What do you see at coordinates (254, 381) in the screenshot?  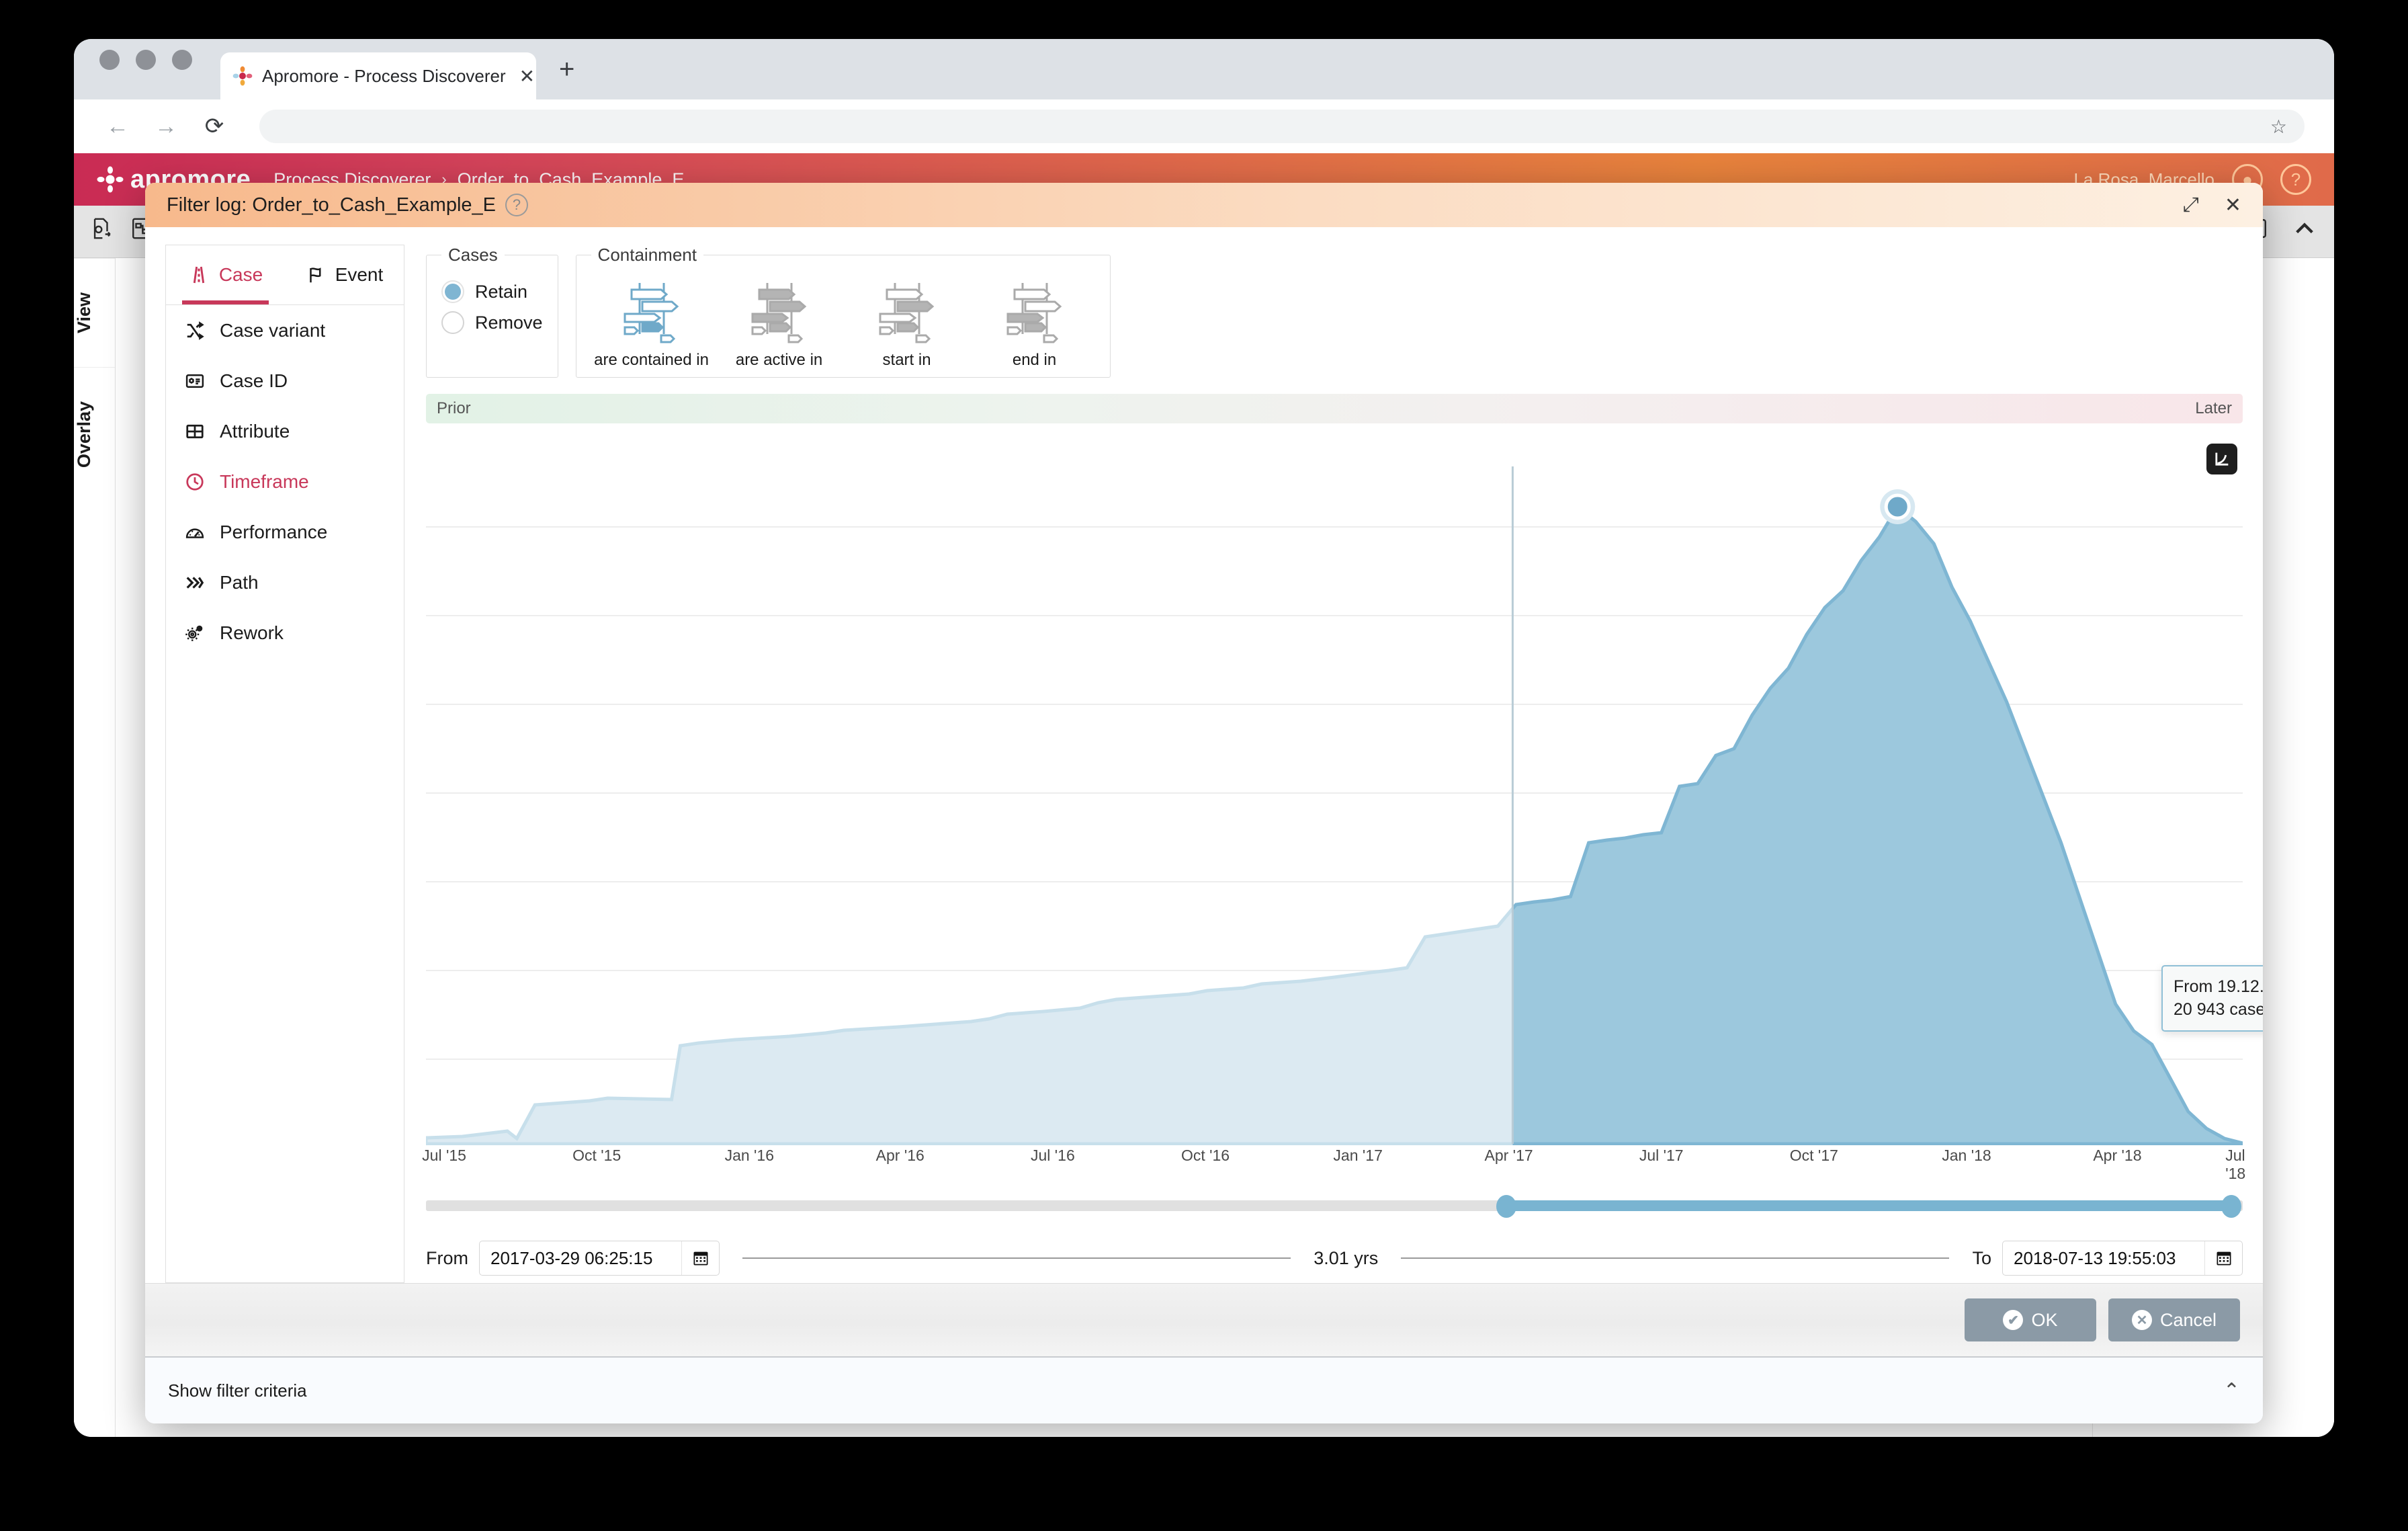 I see `sidebar-label: Case ID` at bounding box center [254, 381].